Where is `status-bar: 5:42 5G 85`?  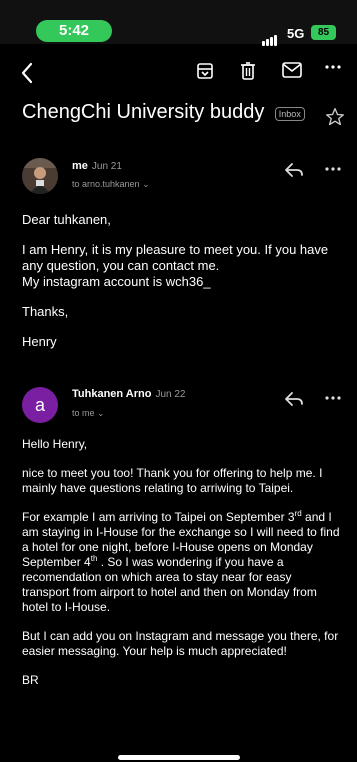 status-bar: 5:42 5G 85 is located at coordinates (178, 23).